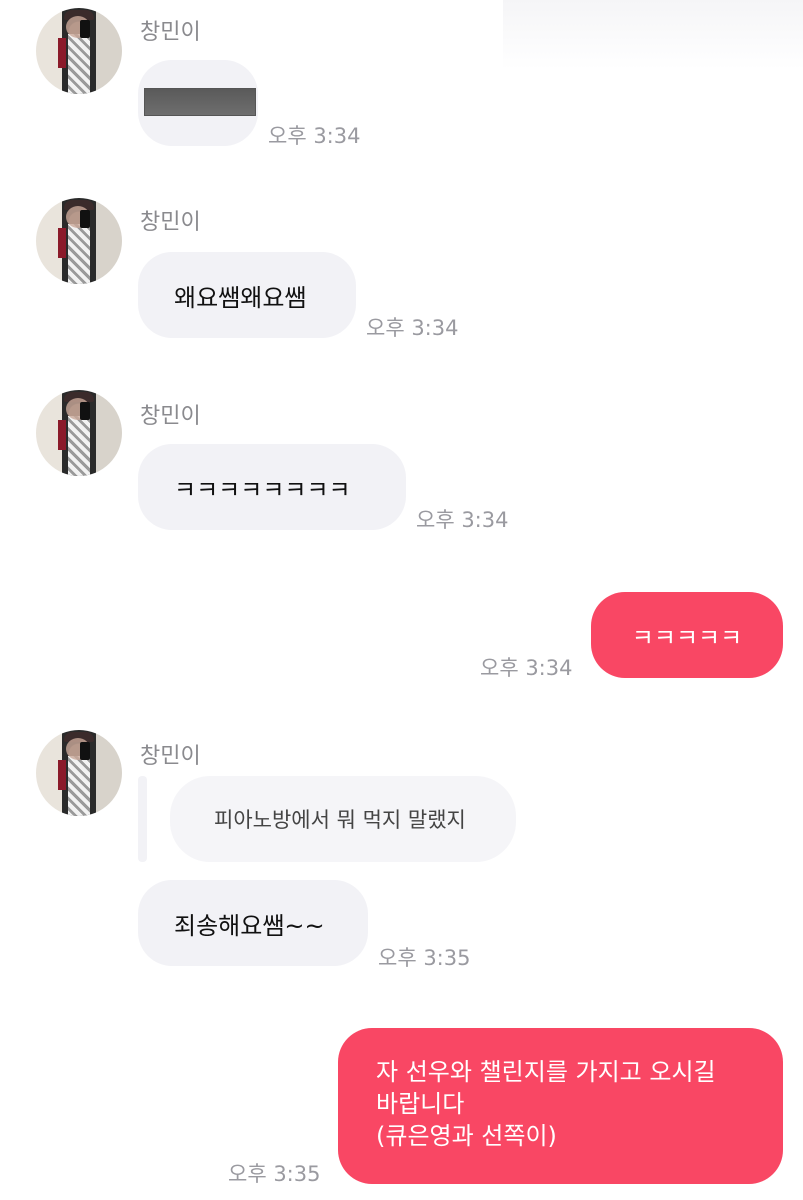 The height and width of the screenshot is (1200, 803). Describe the element at coordinates (653, 35) in the screenshot. I see `top-edge-shadow` at that location.